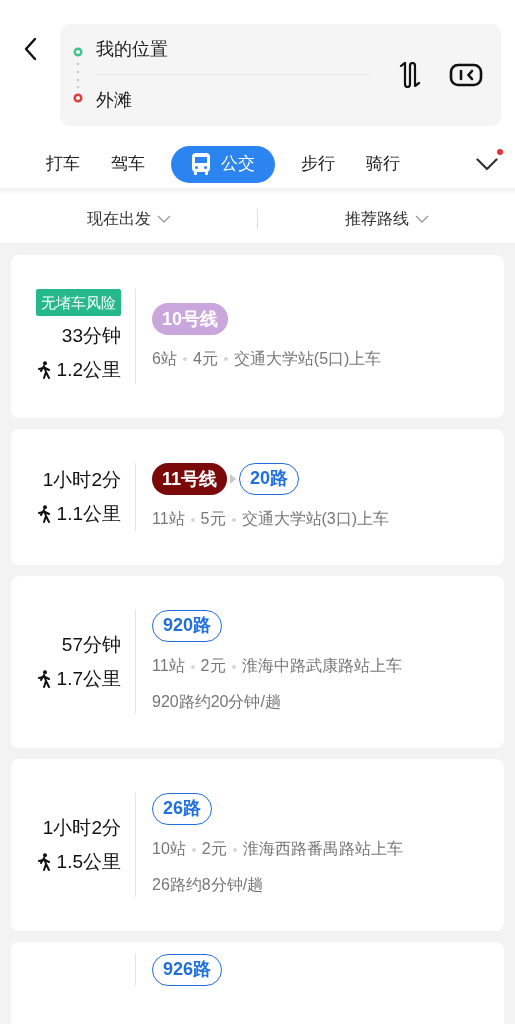 This screenshot has width=515, height=1024. I want to click on walk-distance: 1.2公里, so click(88, 370).